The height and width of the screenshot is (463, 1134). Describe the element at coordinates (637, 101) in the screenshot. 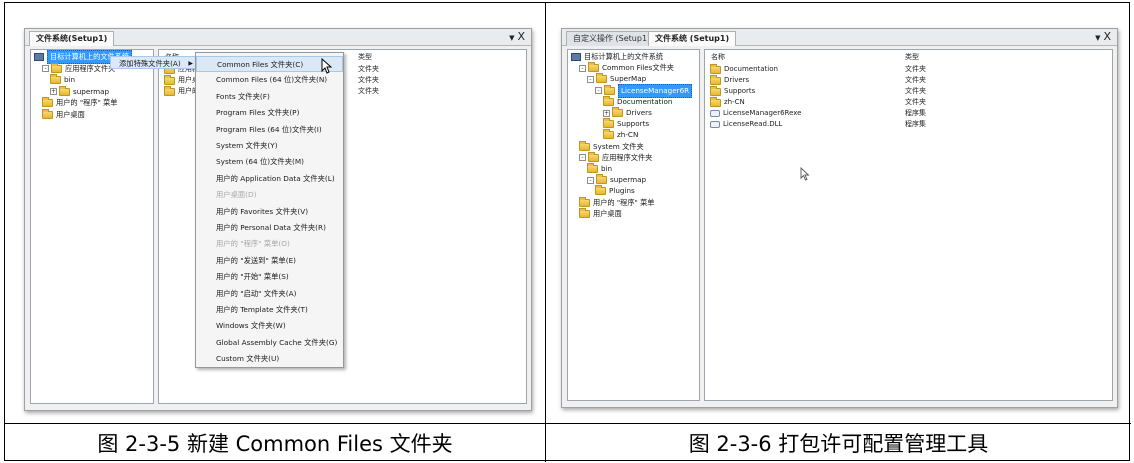

I see `tree-node: Documentation` at that location.